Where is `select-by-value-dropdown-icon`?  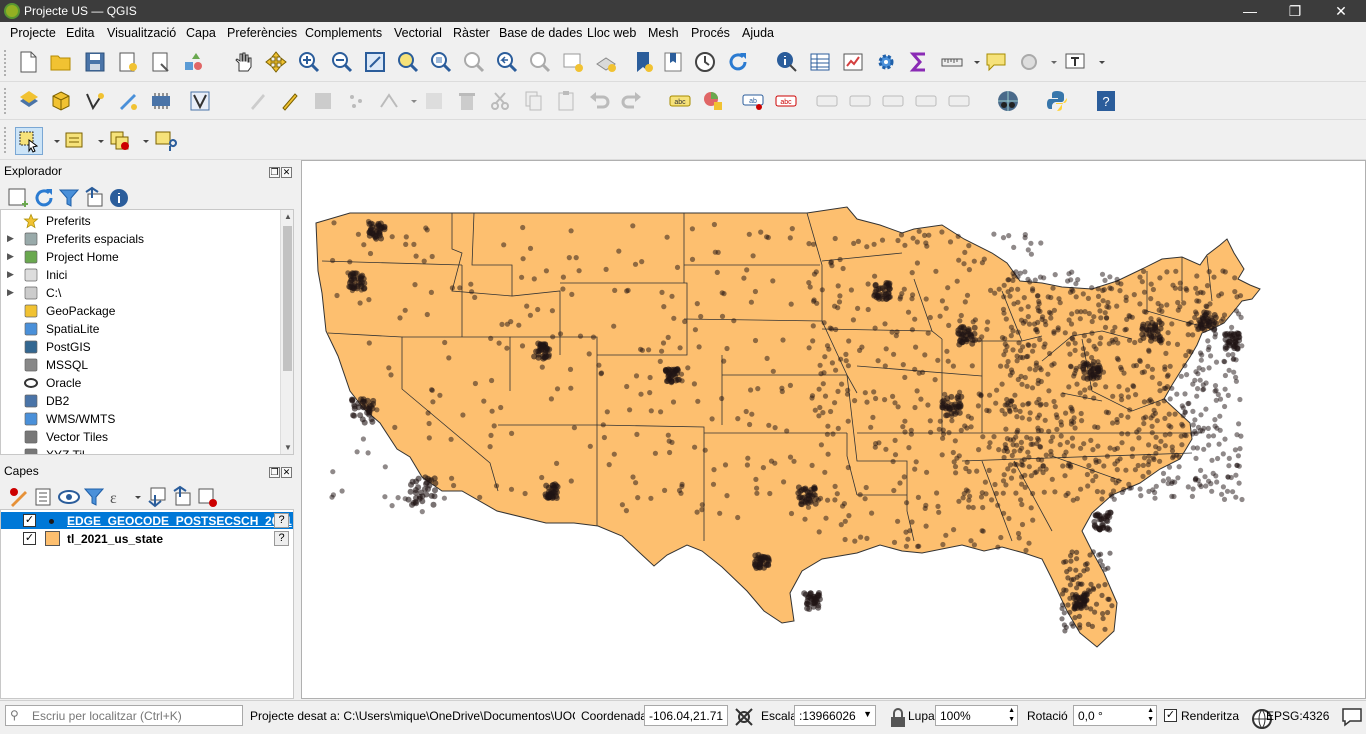
select-by-value-dropdown-icon is located at coordinates (96, 141).